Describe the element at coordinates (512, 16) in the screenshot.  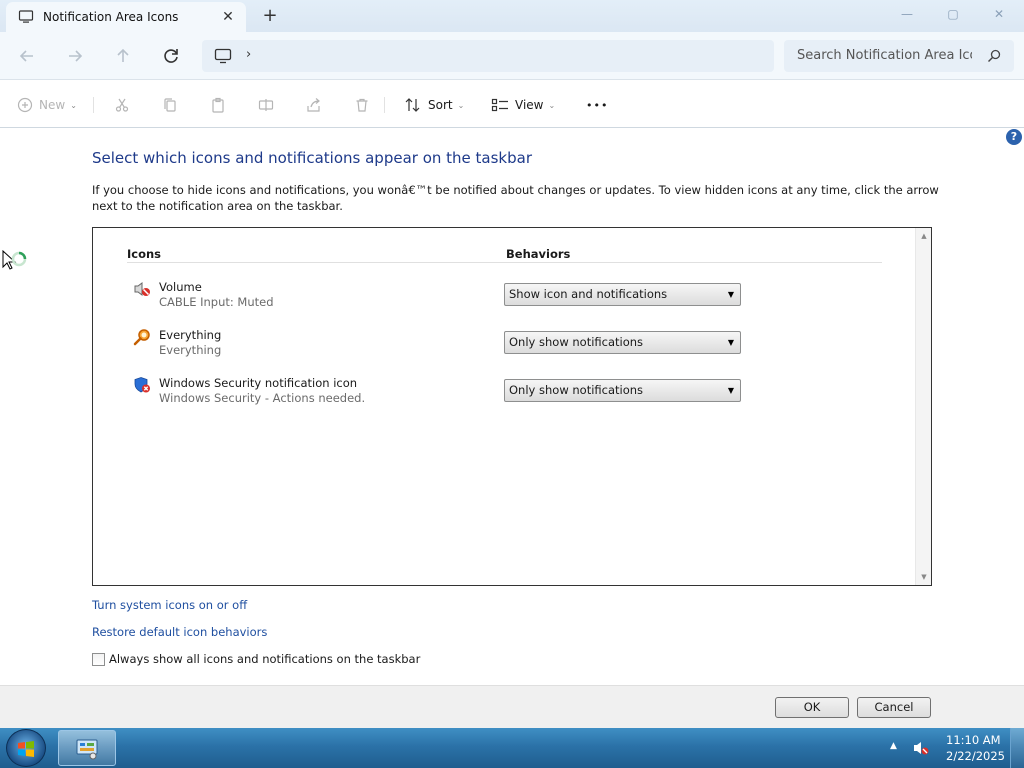
I see `title-bar: Notification Area Icons ✕ + — ▢ ✕` at that location.